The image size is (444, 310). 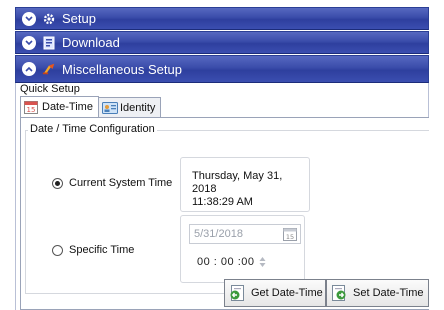 What do you see at coordinates (226, 262) in the screenshot?
I see `time-spinner-value: 00 : 00 :00` at bounding box center [226, 262].